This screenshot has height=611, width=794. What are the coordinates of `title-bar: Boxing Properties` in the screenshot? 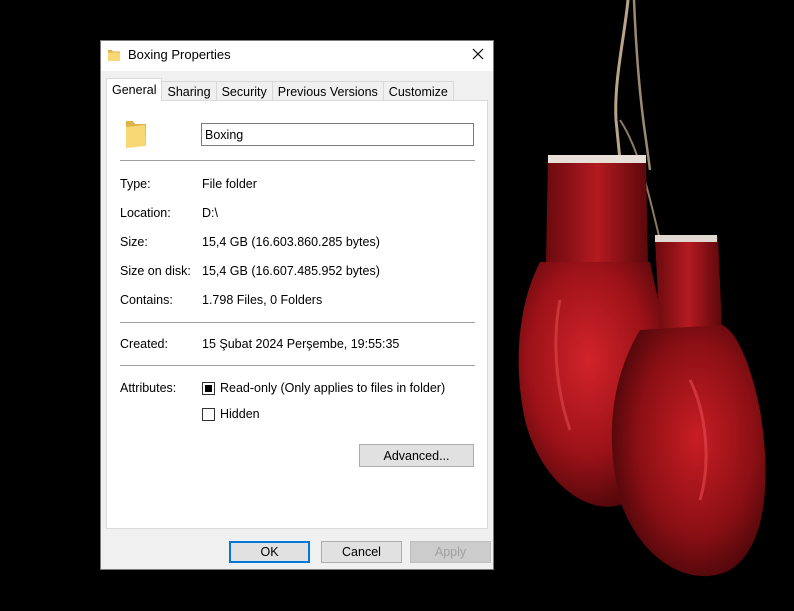 It's located at (297, 56).